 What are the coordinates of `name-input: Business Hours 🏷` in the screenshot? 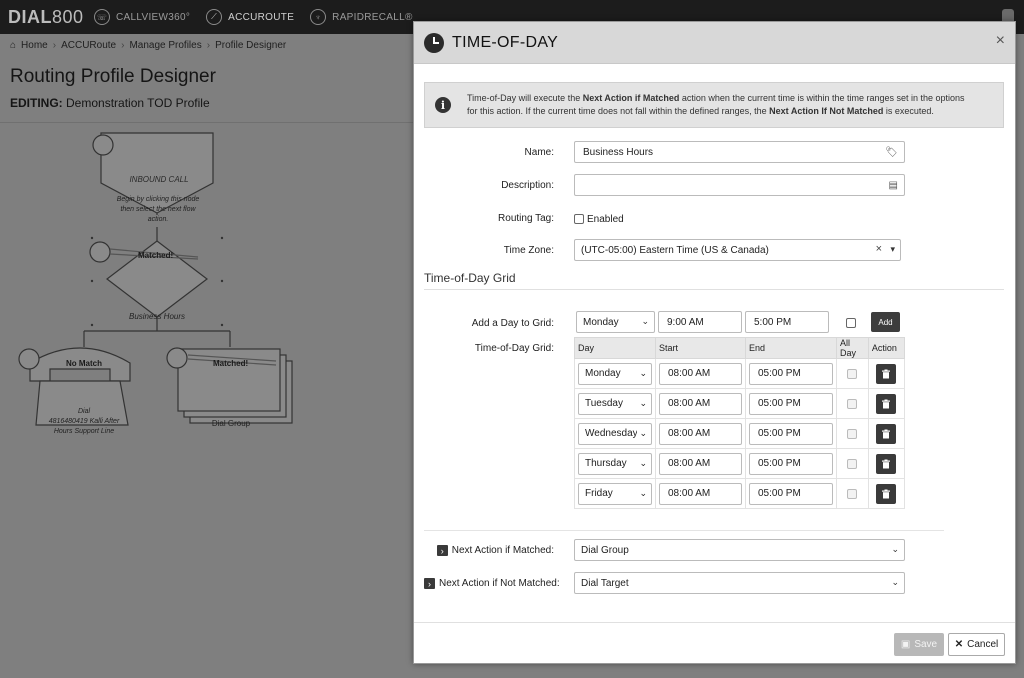 It's located at (739, 152).